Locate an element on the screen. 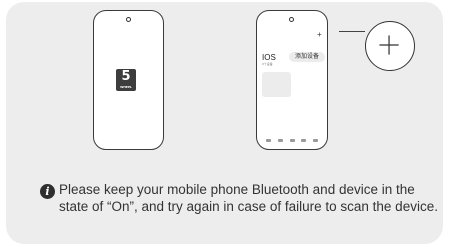 The width and height of the screenshot is (451, 247). plus-icon is located at coordinates (389, 45).